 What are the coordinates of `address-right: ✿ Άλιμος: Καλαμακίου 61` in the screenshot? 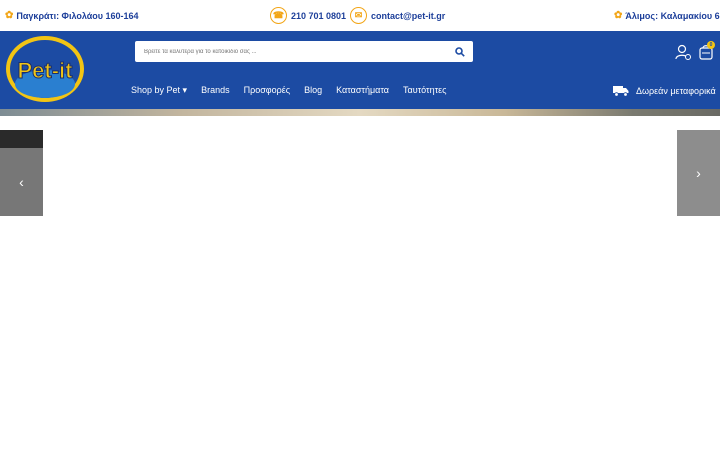 It's located at (667, 15).